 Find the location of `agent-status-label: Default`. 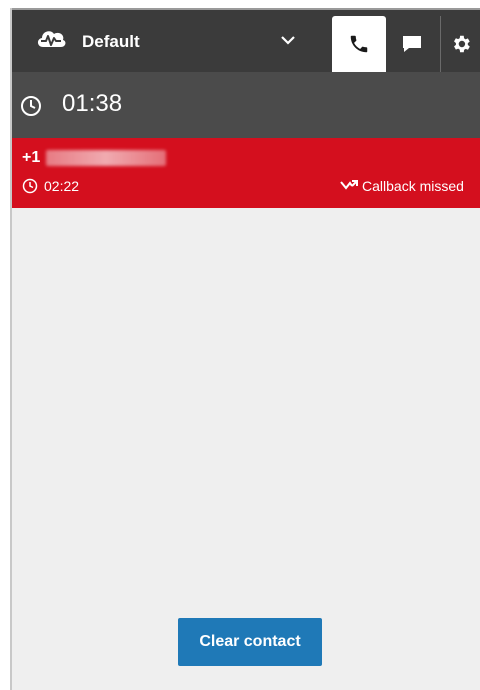

agent-status-label: Default is located at coordinates (111, 41).